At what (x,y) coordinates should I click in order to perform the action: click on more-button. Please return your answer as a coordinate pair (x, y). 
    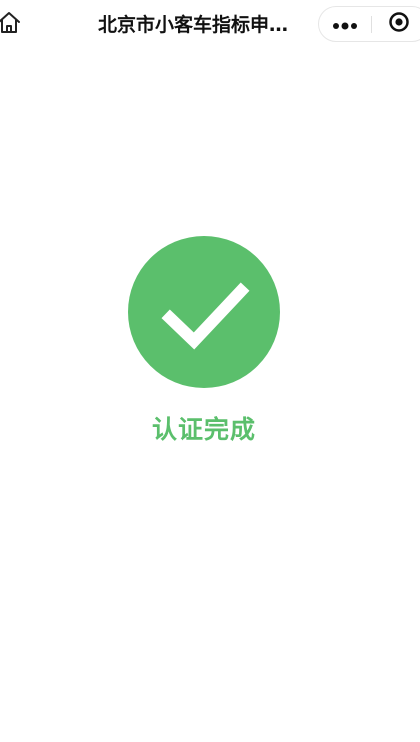
    Looking at the image, I should click on (345, 24).